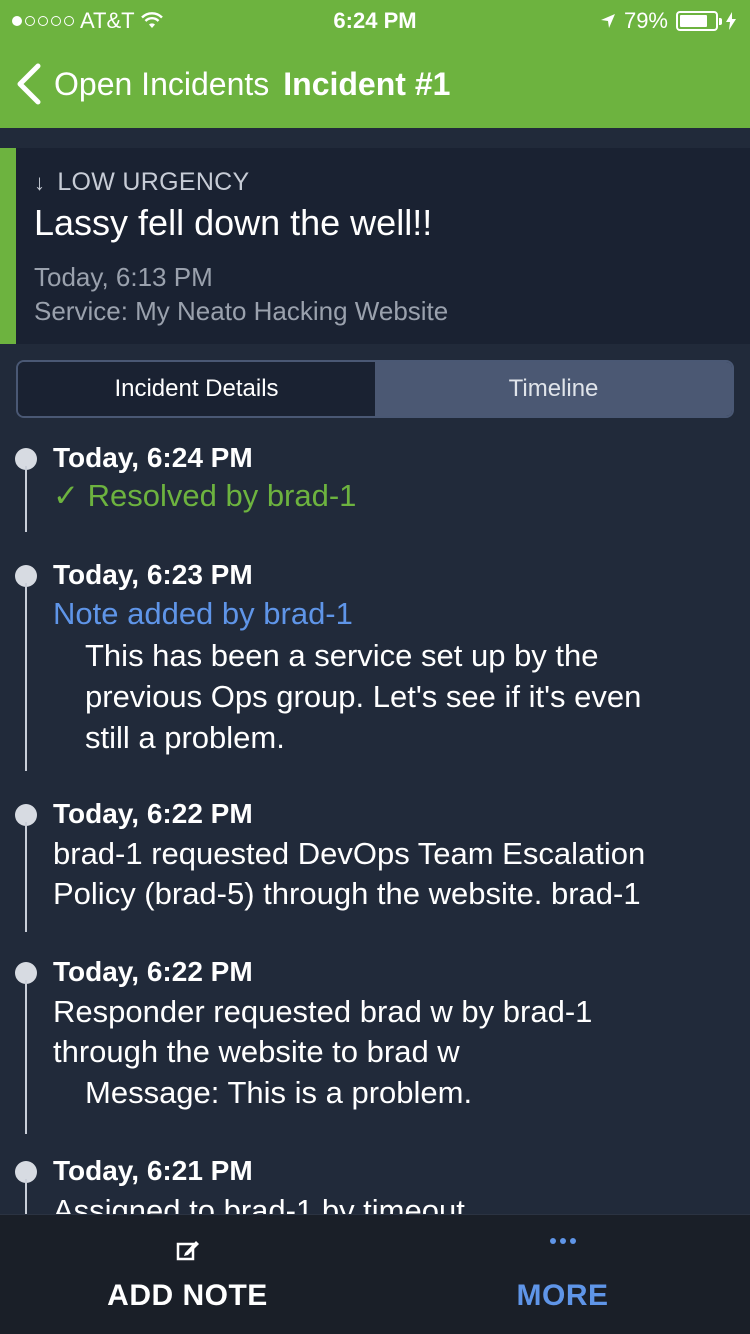  What do you see at coordinates (153, 182) in the screenshot?
I see `urgency-label: LOW URGENCY` at bounding box center [153, 182].